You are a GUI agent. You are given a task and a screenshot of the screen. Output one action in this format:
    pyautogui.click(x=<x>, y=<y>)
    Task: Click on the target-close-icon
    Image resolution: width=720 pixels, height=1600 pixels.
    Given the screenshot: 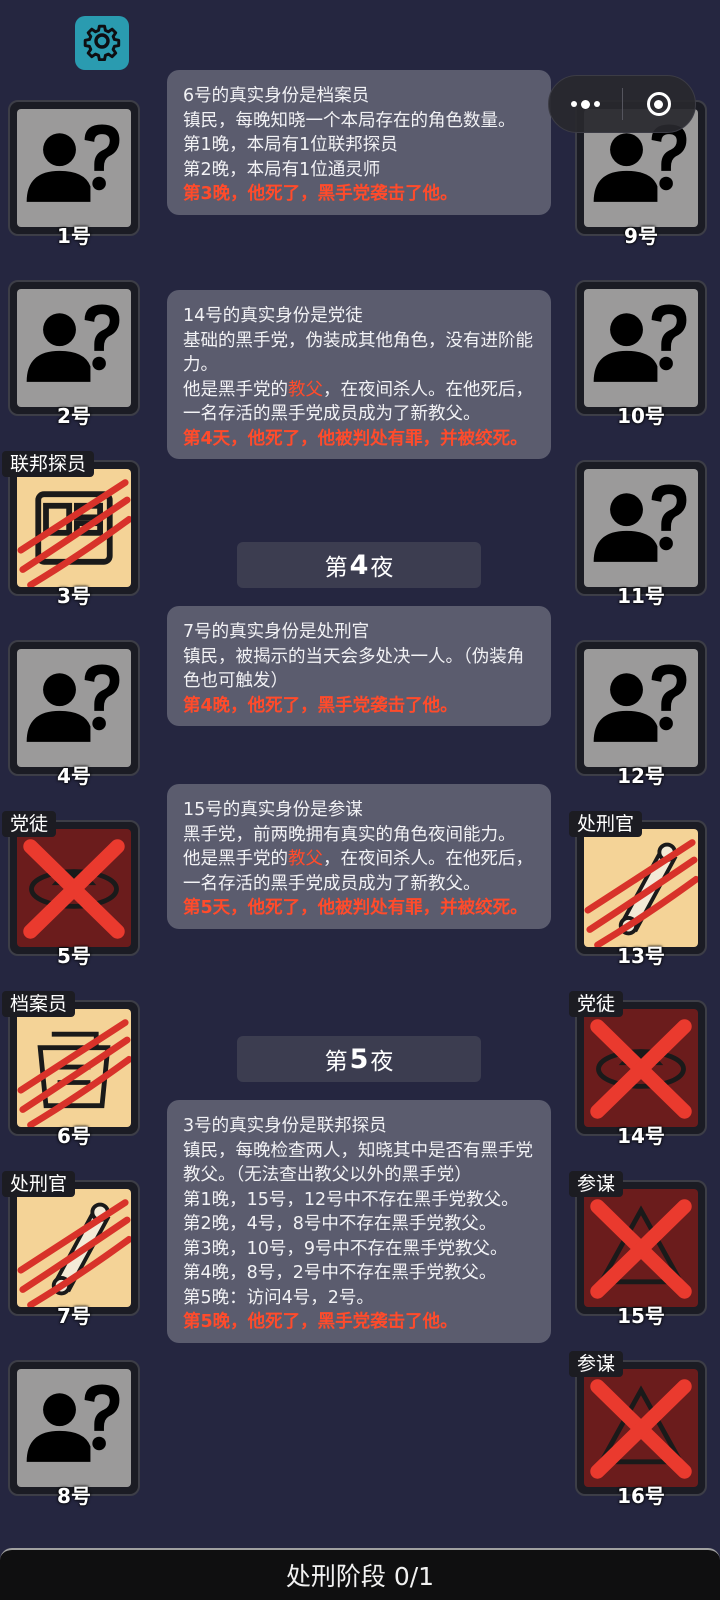 What is the action you would take?
    pyautogui.click(x=658, y=104)
    